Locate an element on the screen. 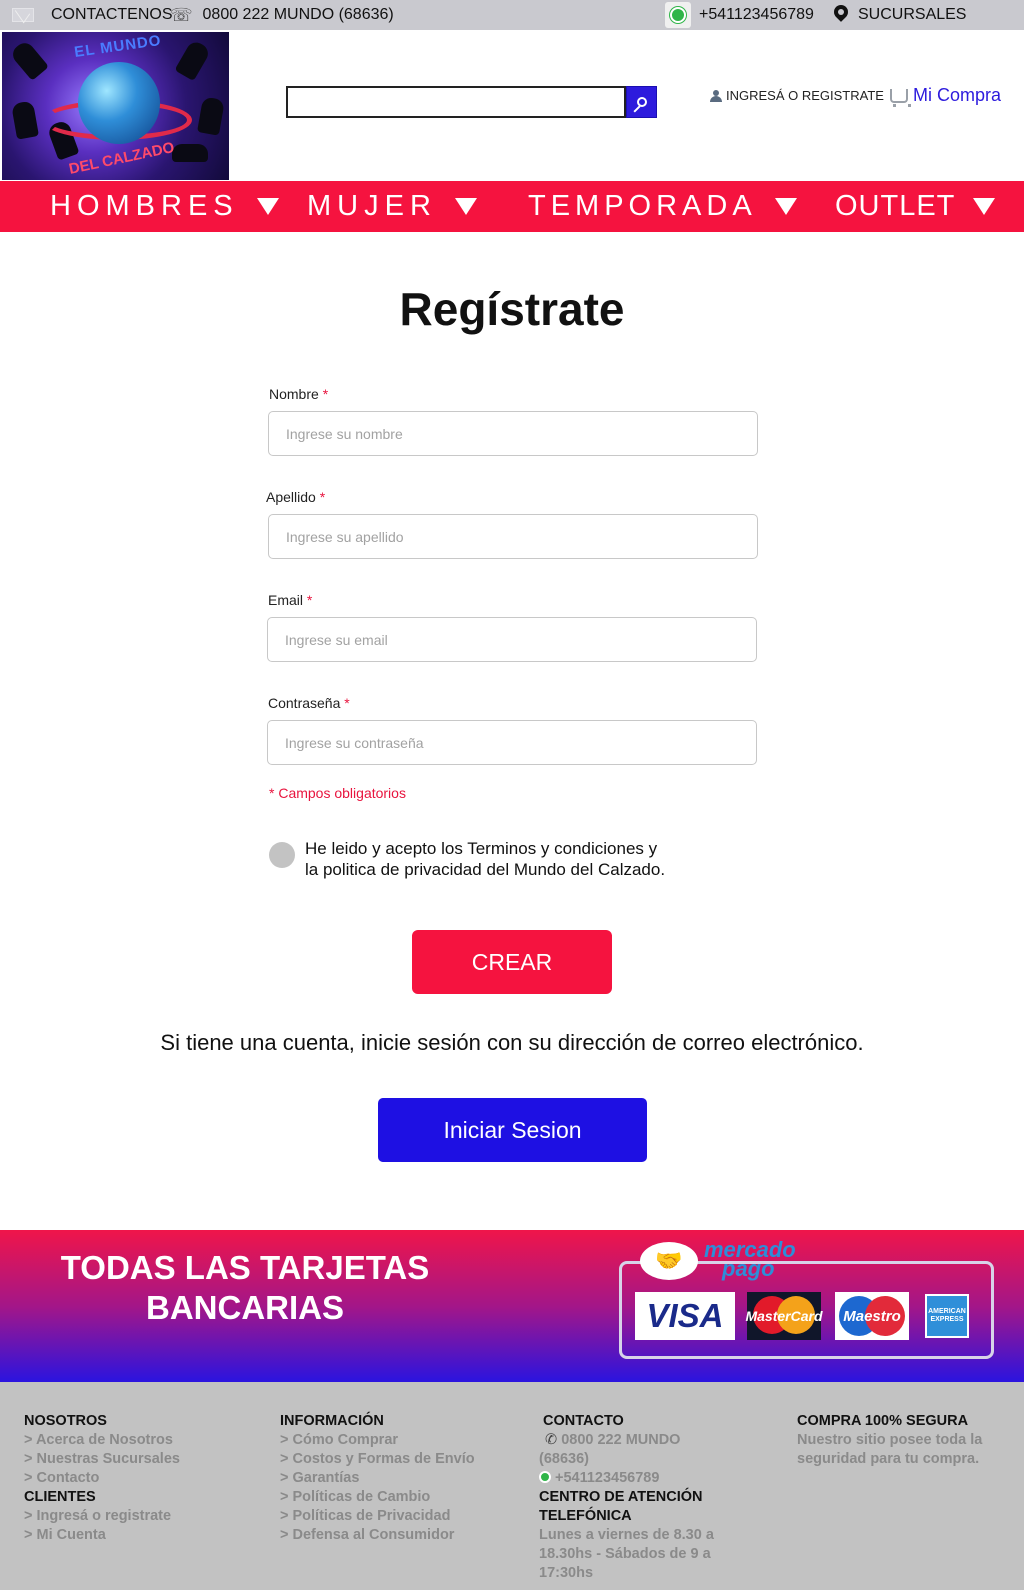 Image resolution: width=1024 pixels, height=1590 pixels. nav-item-outlet: OUTLET is located at coordinates (915, 206).